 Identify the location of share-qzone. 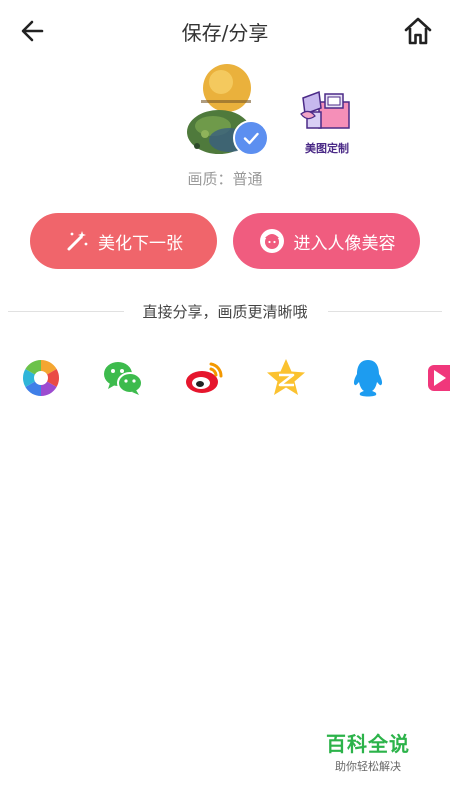
(286, 378).